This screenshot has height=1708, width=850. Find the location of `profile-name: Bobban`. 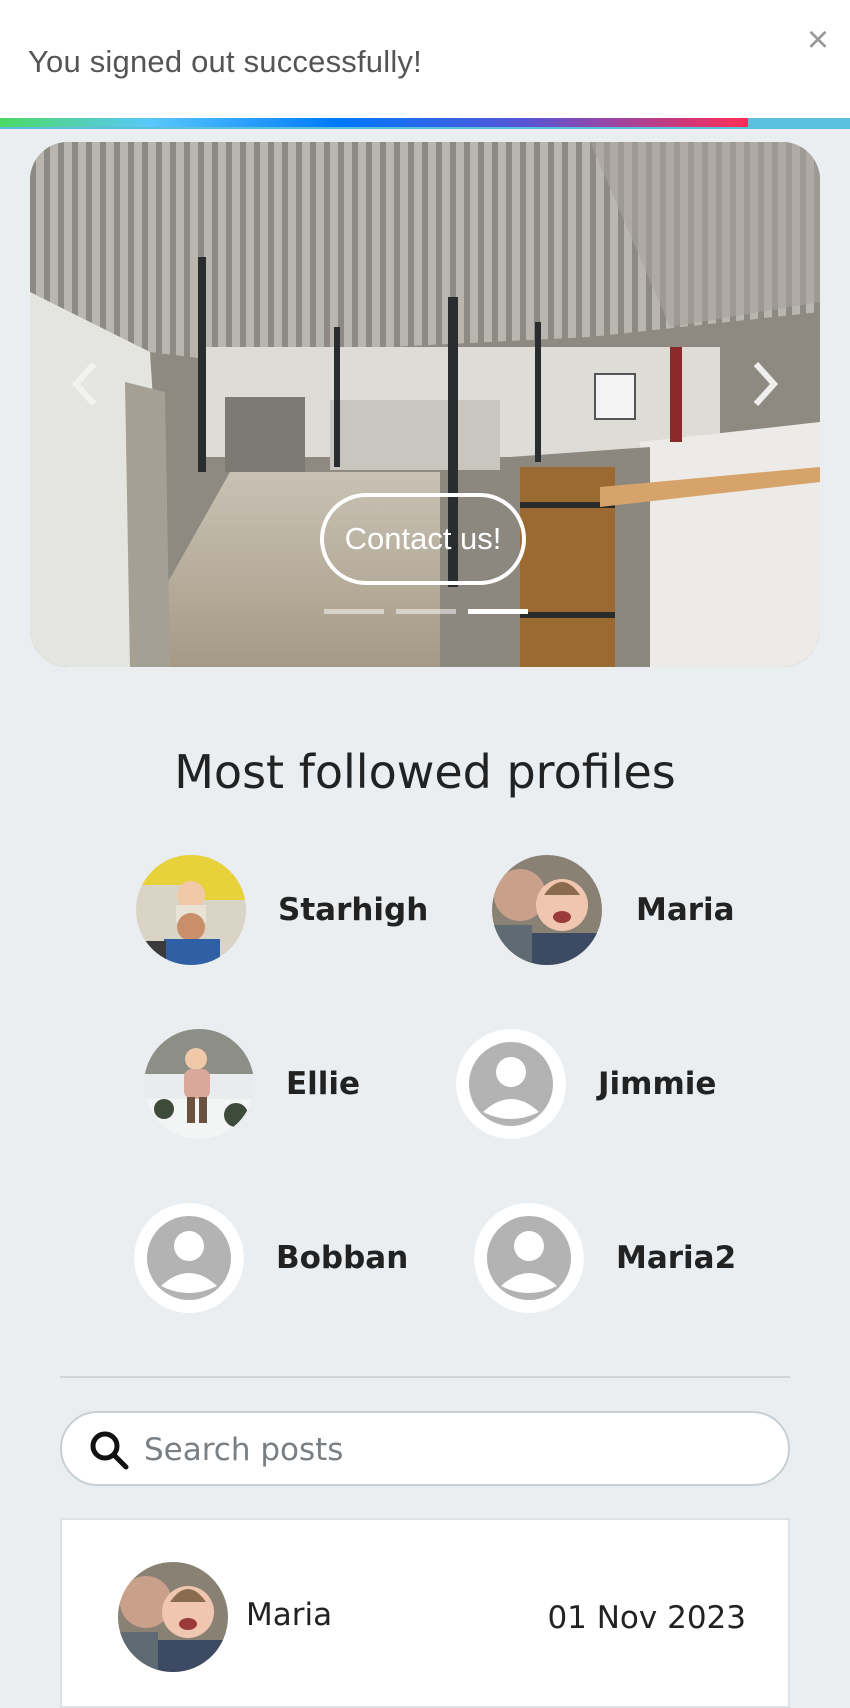

profile-name: Bobban is located at coordinates (342, 1258).